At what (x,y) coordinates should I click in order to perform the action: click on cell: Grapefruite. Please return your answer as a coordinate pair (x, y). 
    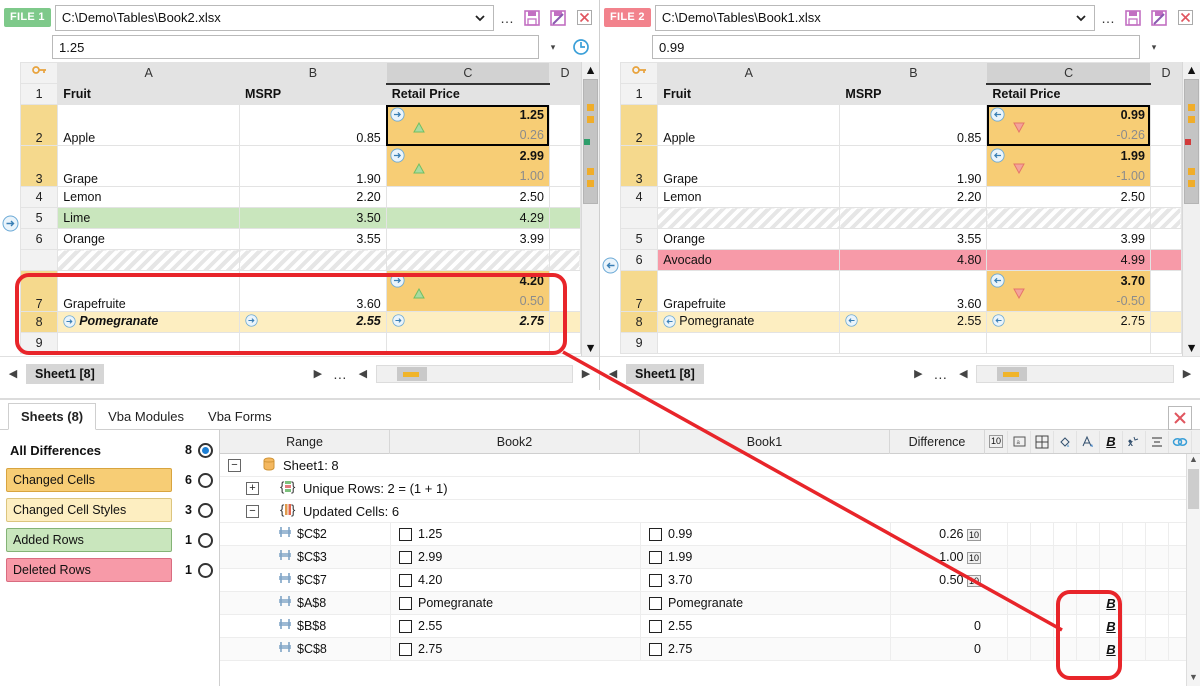
    Looking at the image, I should click on (149, 291).